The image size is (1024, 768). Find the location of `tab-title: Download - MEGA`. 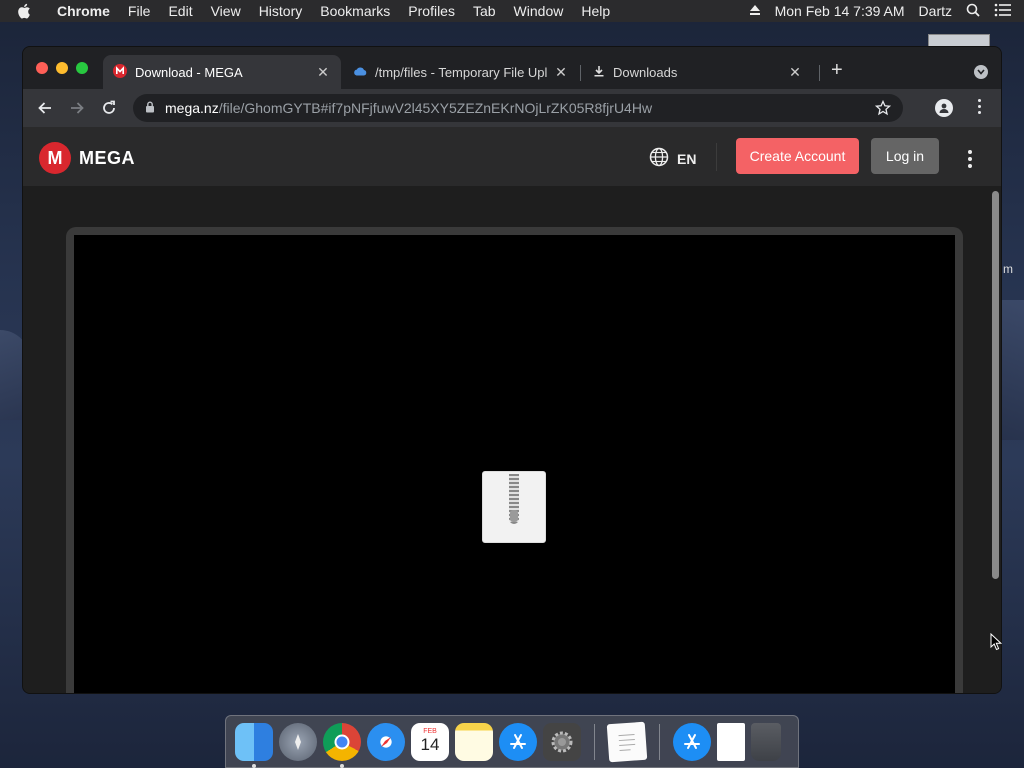

tab-title: Download - MEGA is located at coordinates (189, 72).